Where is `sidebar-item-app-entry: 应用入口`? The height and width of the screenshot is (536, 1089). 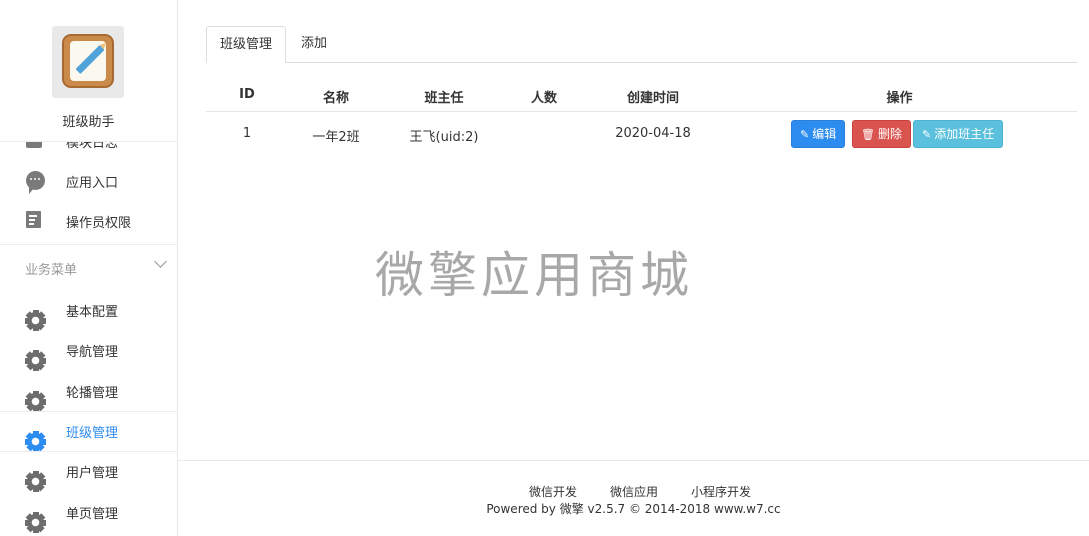 sidebar-item-app-entry: 应用入口 is located at coordinates (88, 180).